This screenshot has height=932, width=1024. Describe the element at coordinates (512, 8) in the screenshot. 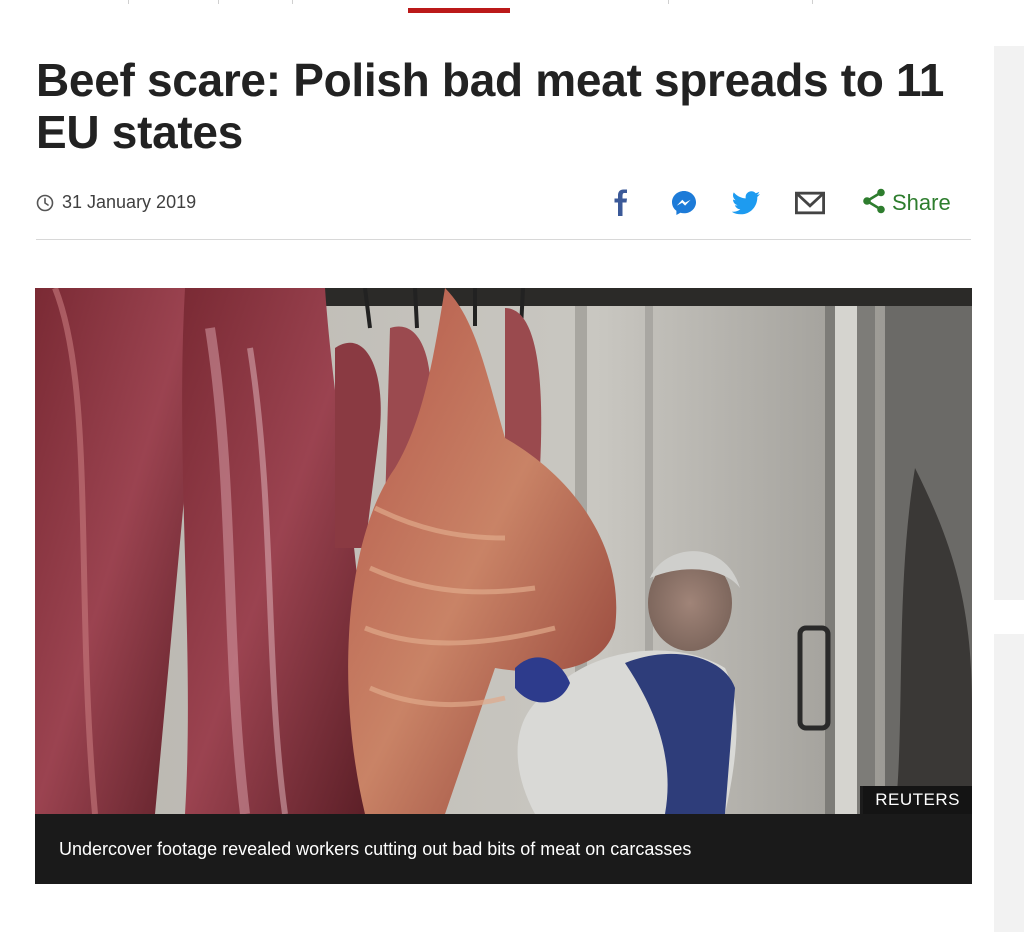

I see `top-navigation` at that location.